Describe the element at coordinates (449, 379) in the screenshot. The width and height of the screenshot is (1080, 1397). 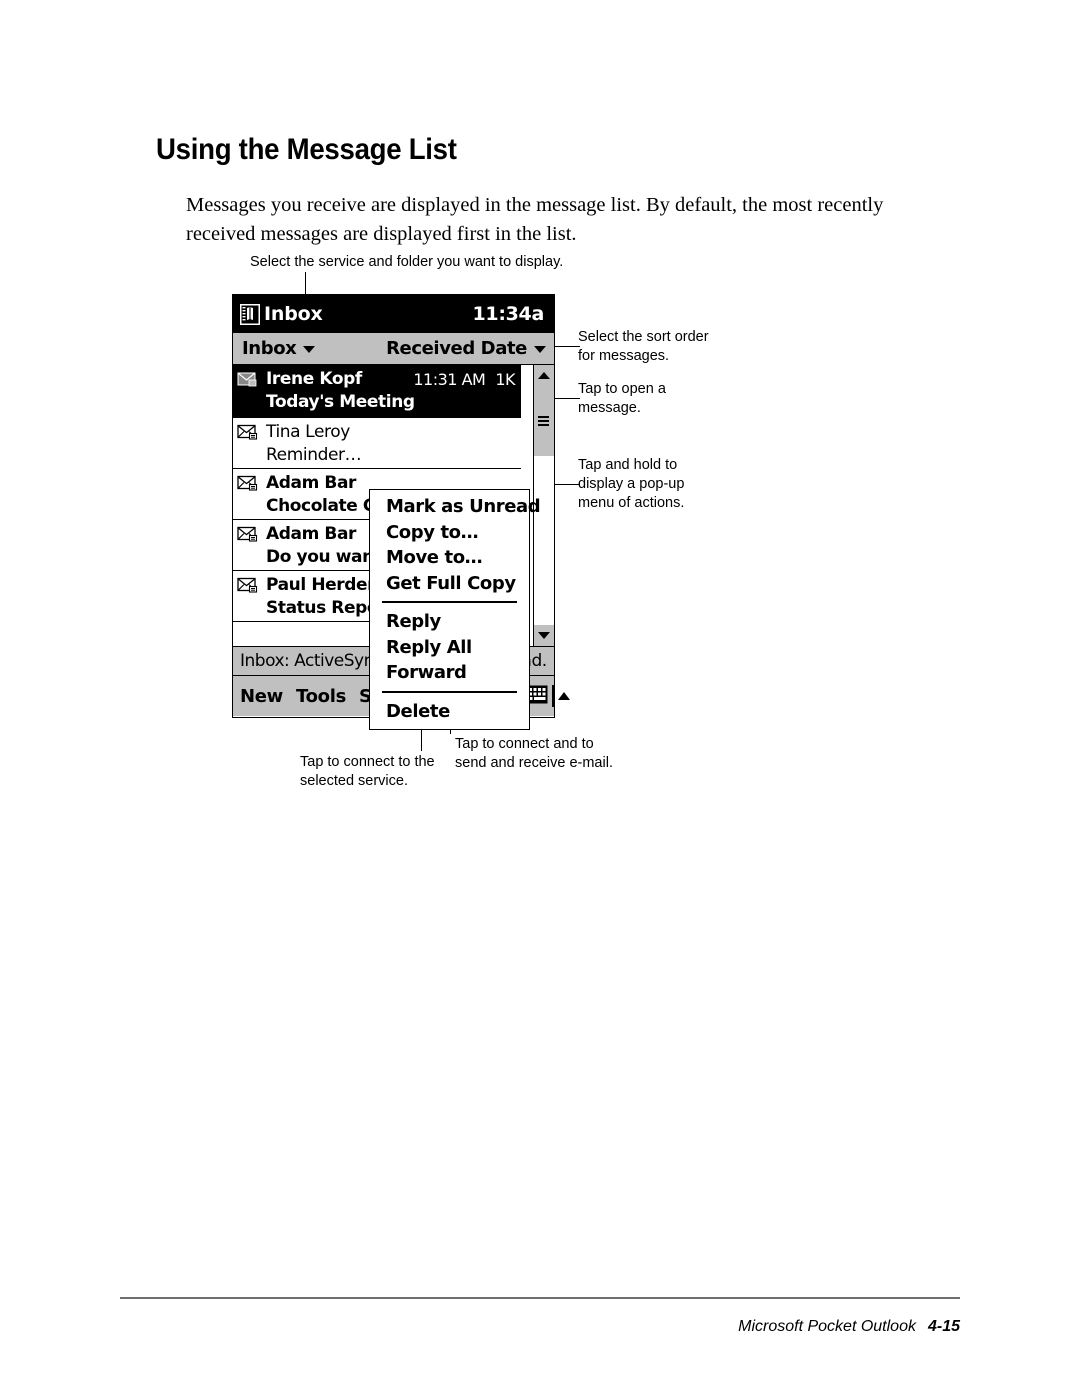
I see `message-time: 11:31 AM` at that location.